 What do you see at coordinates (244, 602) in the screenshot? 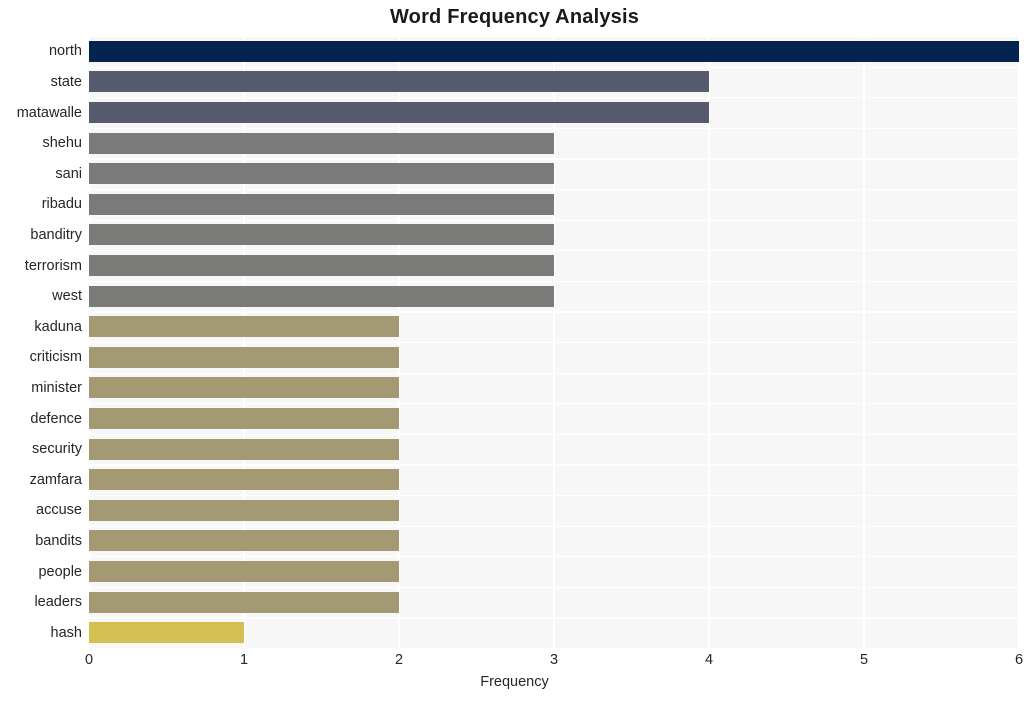
I see `bar-leaders` at bounding box center [244, 602].